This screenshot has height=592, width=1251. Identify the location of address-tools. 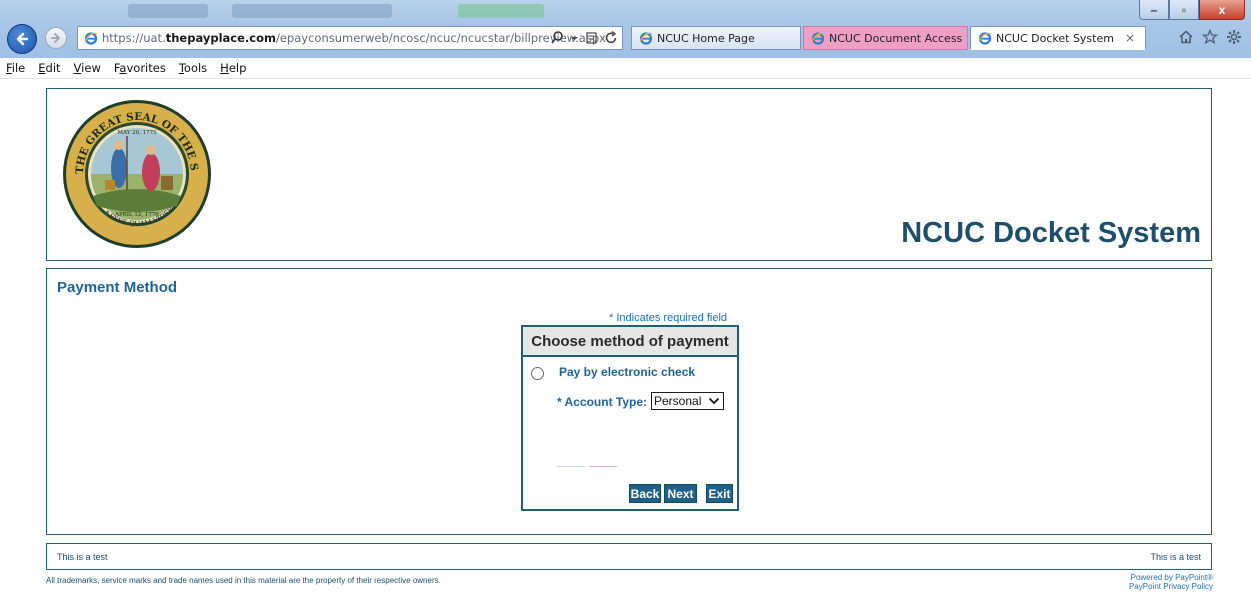
(584, 38).